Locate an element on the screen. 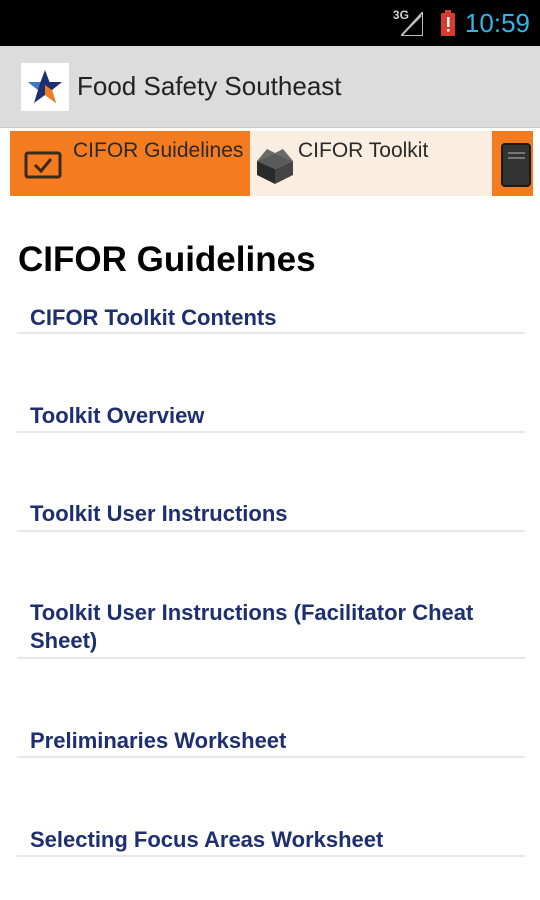 This screenshot has height=900, width=540. tab-cifor-guidelines: CIFOR Guidelines is located at coordinates (130, 163).